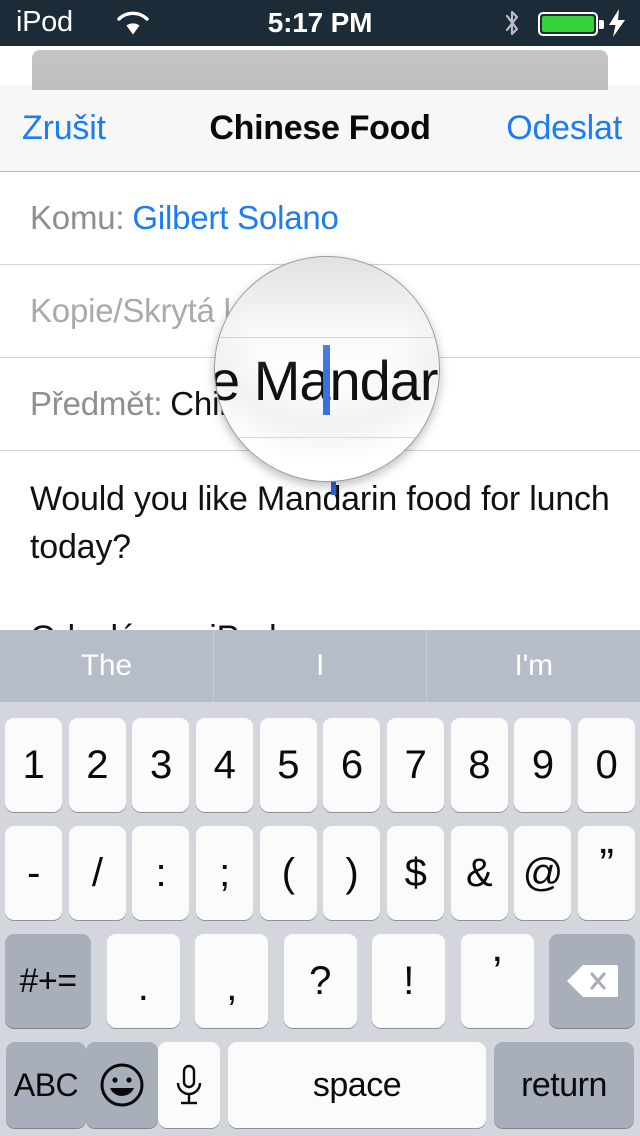 This screenshot has width=640, height=1136. What do you see at coordinates (543, 765) in the screenshot?
I see `key-9: 9` at bounding box center [543, 765].